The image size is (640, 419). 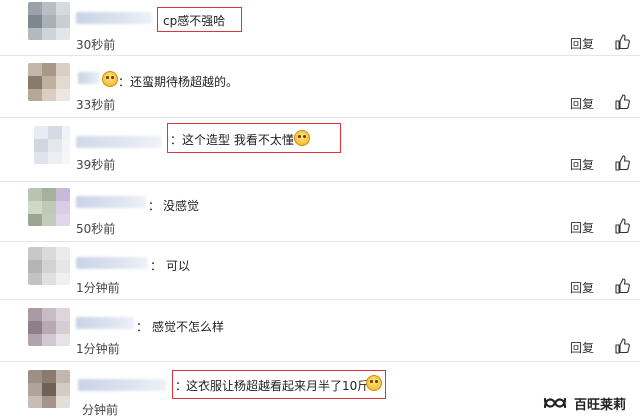 I want to click on list-item: ： 没感觉 50秒前 回复, so click(x=320, y=212).